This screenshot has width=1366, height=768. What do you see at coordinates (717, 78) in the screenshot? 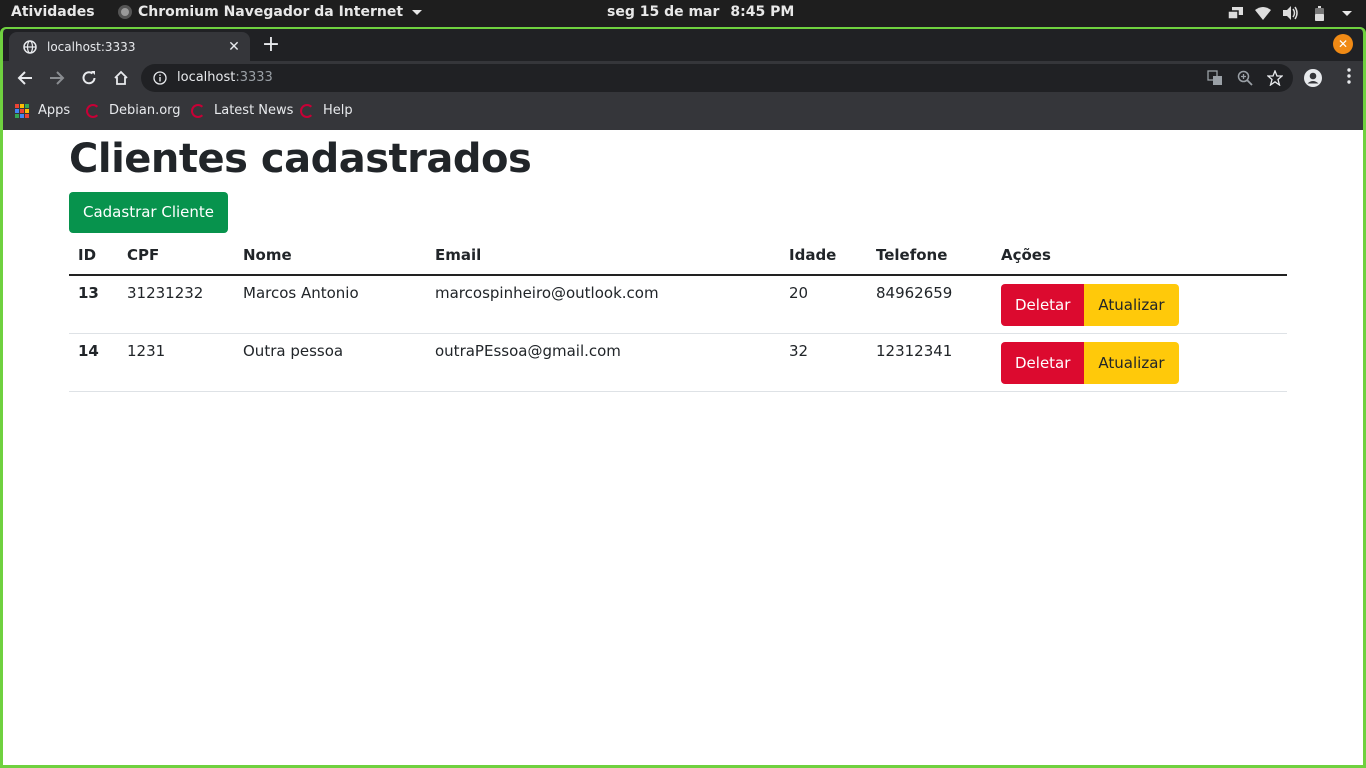
I see `address-bar: localhost:3333` at bounding box center [717, 78].